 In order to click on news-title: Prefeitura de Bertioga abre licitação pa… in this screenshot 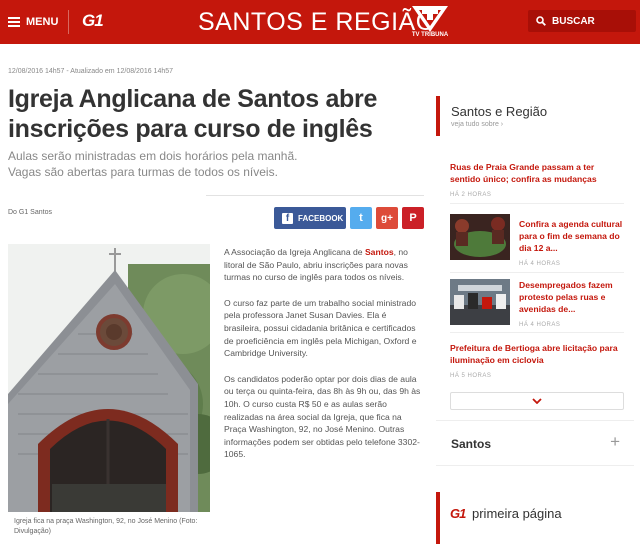, I will do `click(534, 354)`.